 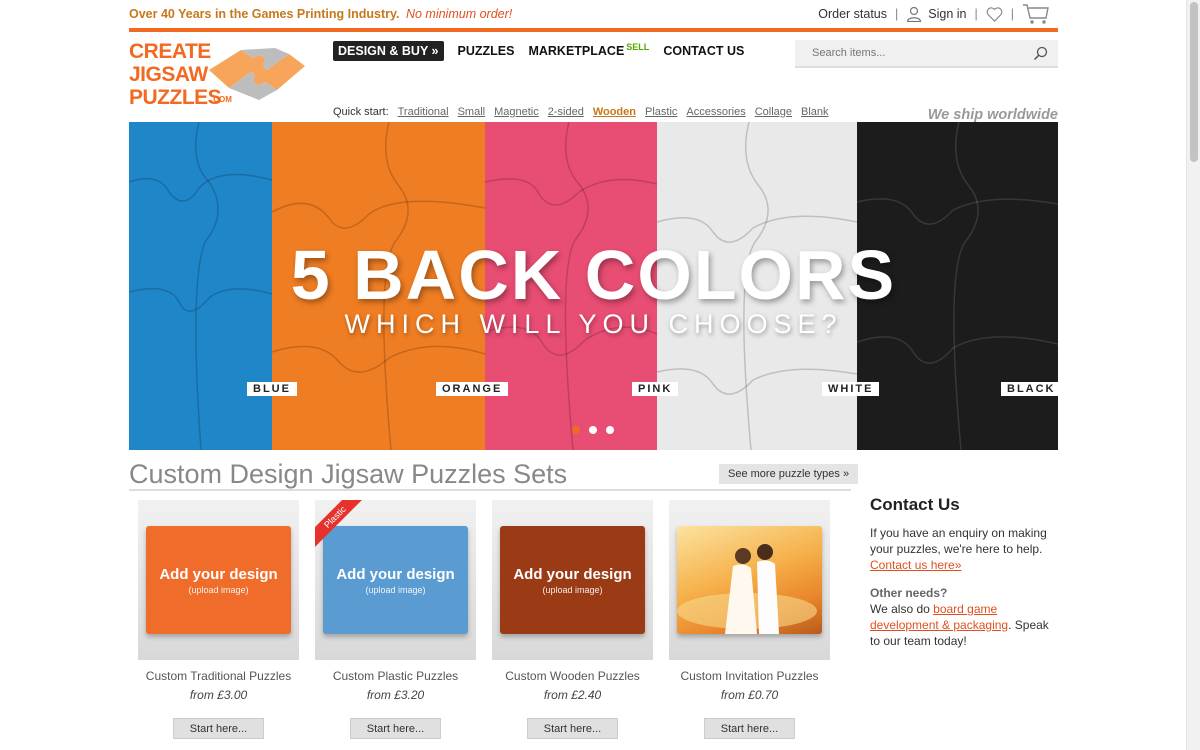 I want to click on search-input, so click(x=905, y=53).